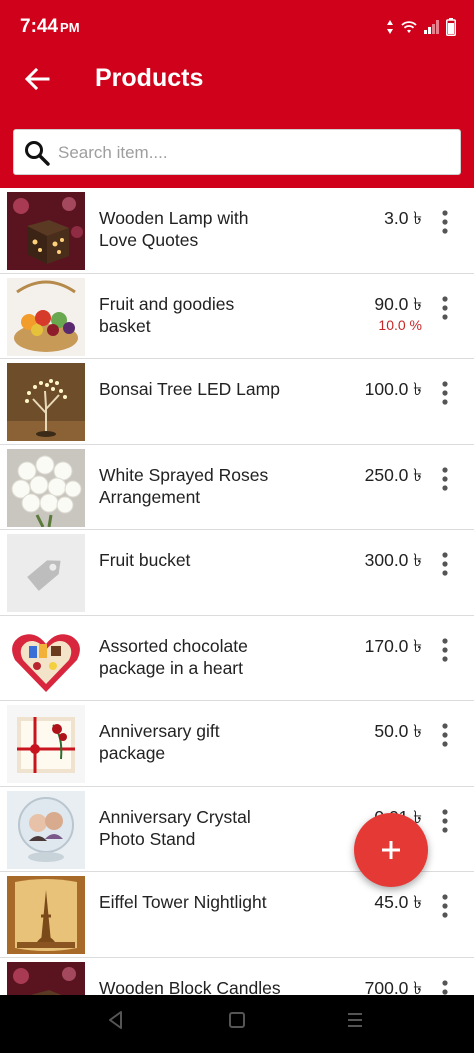  I want to click on system-nav-bar, so click(237, 1024).